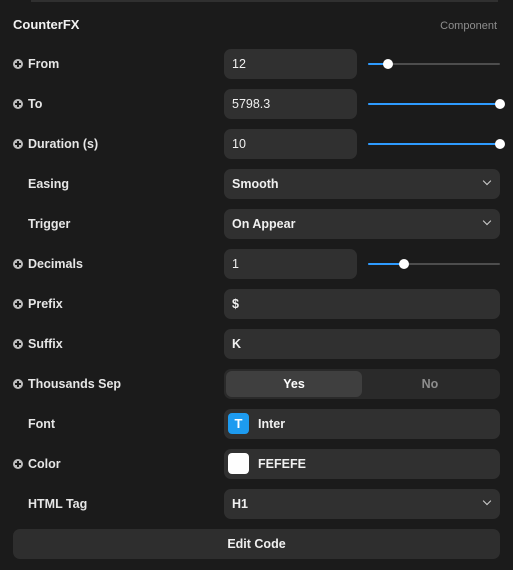 The width and height of the screenshot is (513, 570). What do you see at coordinates (387, 64) in the screenshot?
I see `from-slider-knob` at bounding box center [387, 64].